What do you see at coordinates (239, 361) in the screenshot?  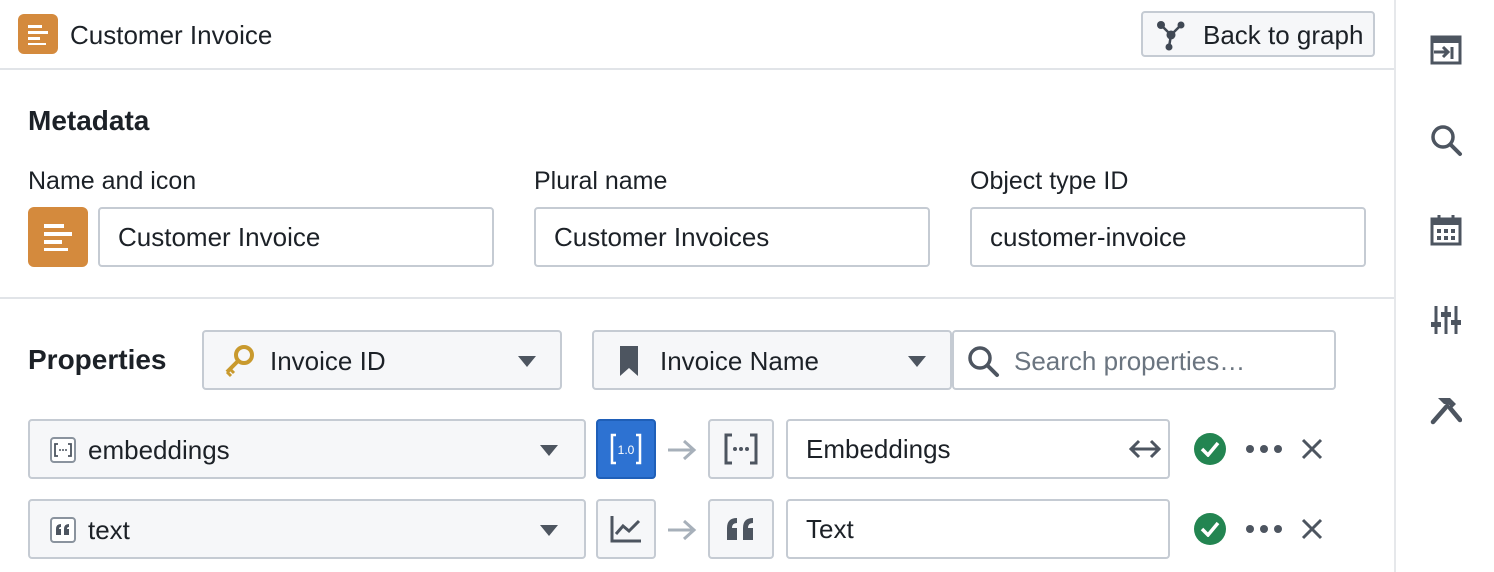 I see `key-icon` at bounding box center [239, 361].